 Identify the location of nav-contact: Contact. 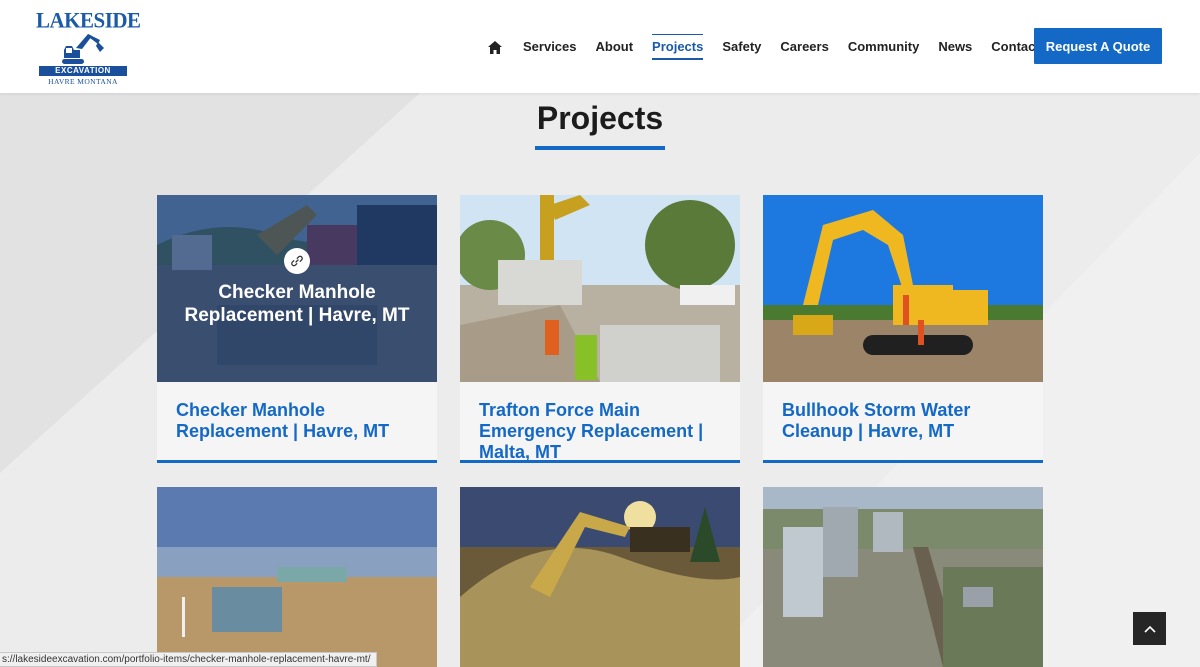
(1015, 47).